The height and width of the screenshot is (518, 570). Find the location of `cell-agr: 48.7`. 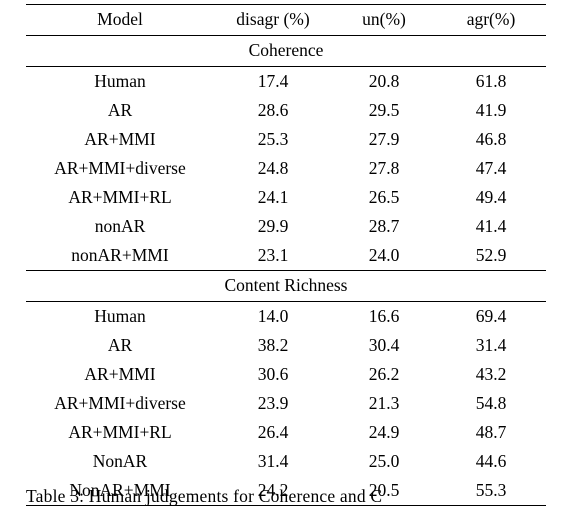

cell-agr: 48.7 is located at coordinates (491, 431).